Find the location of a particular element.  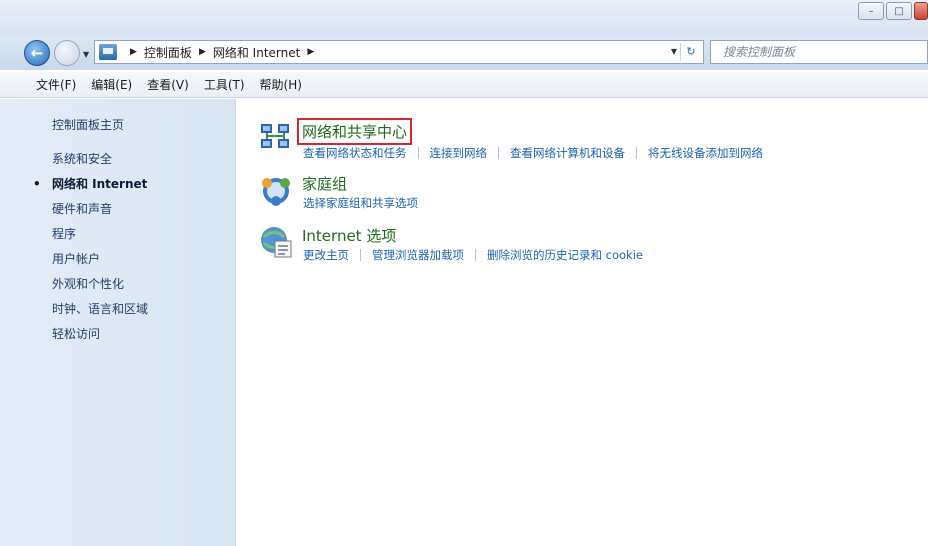

network-sharing-links: 查看网络状态和任务 连接到网络 查看网络计算机和设备 将无线设备添加到网络 is located at coordinates (533, 153).